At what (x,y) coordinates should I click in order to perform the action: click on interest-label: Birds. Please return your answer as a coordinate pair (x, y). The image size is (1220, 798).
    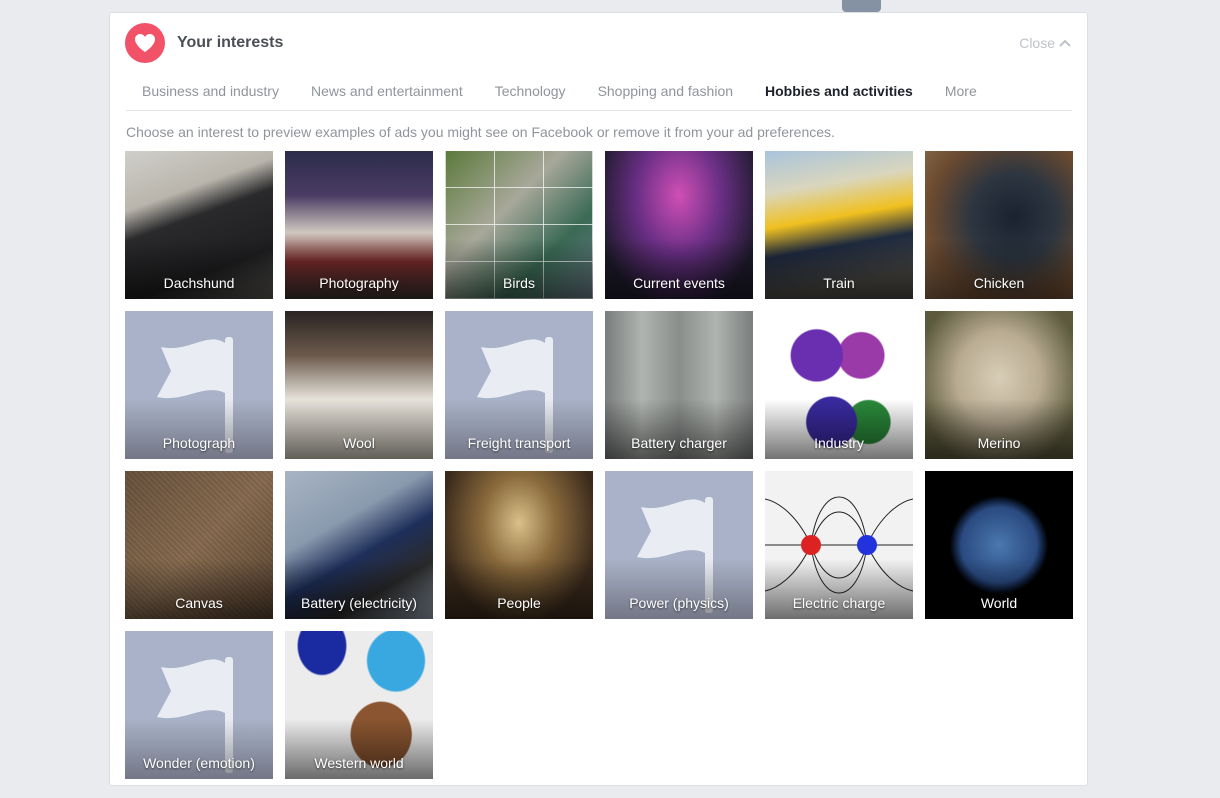
    Looking at the image, I should click on (519, 283).